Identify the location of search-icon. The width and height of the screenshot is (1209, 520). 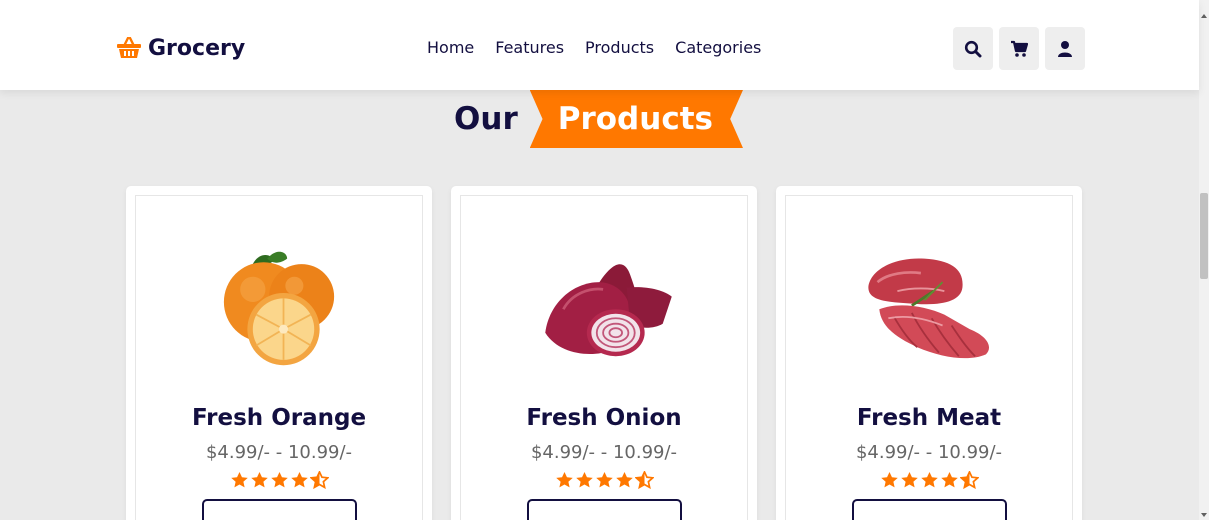
(973, 48).